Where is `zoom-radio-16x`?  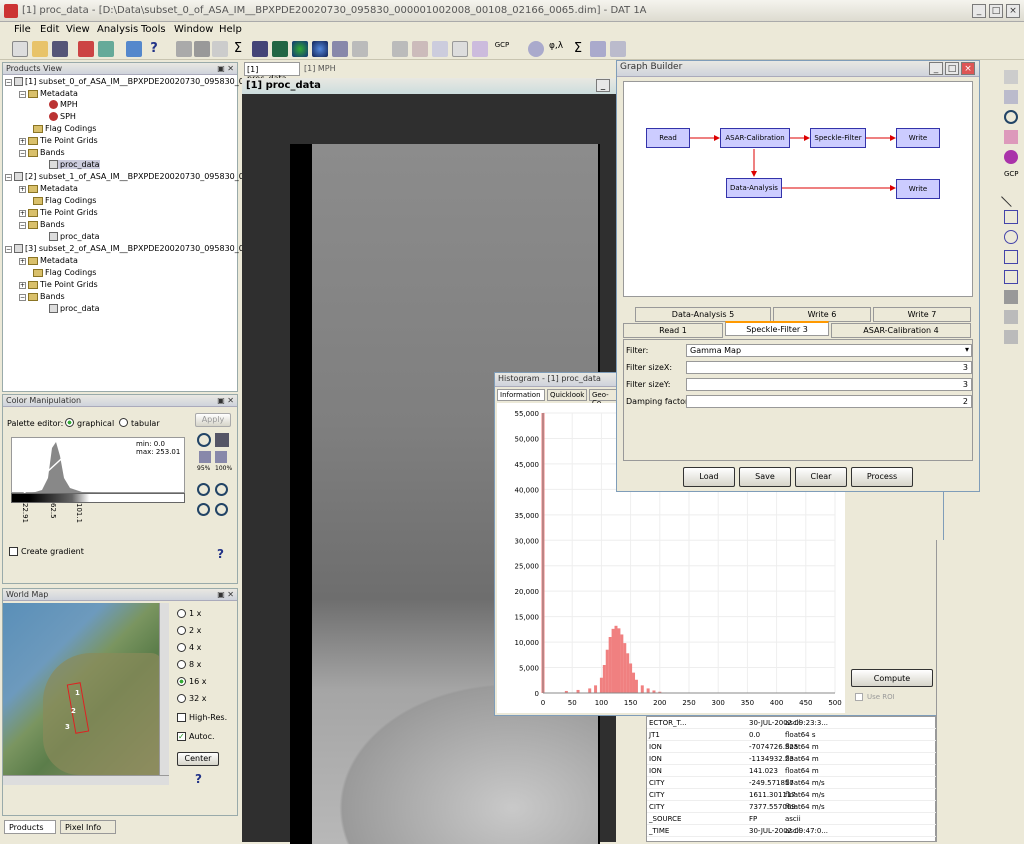
zoom-radio-16x is located at coordinates (181, 681).